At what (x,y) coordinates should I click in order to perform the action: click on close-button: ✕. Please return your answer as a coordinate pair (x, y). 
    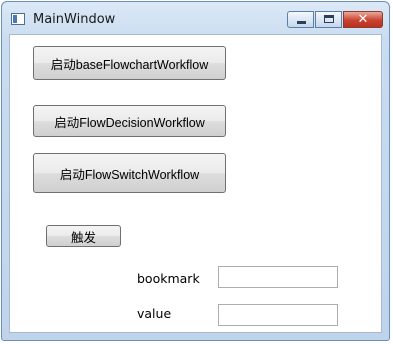
    Looking at the image, I should click on (363, 19).